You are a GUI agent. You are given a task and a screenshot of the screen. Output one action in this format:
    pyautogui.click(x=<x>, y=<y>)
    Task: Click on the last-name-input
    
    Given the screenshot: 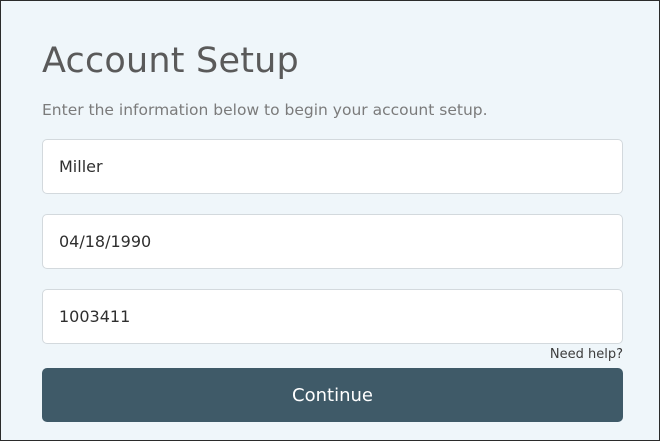 What is the action you would take?
    pyautogui.click(x=332, y=166)
    